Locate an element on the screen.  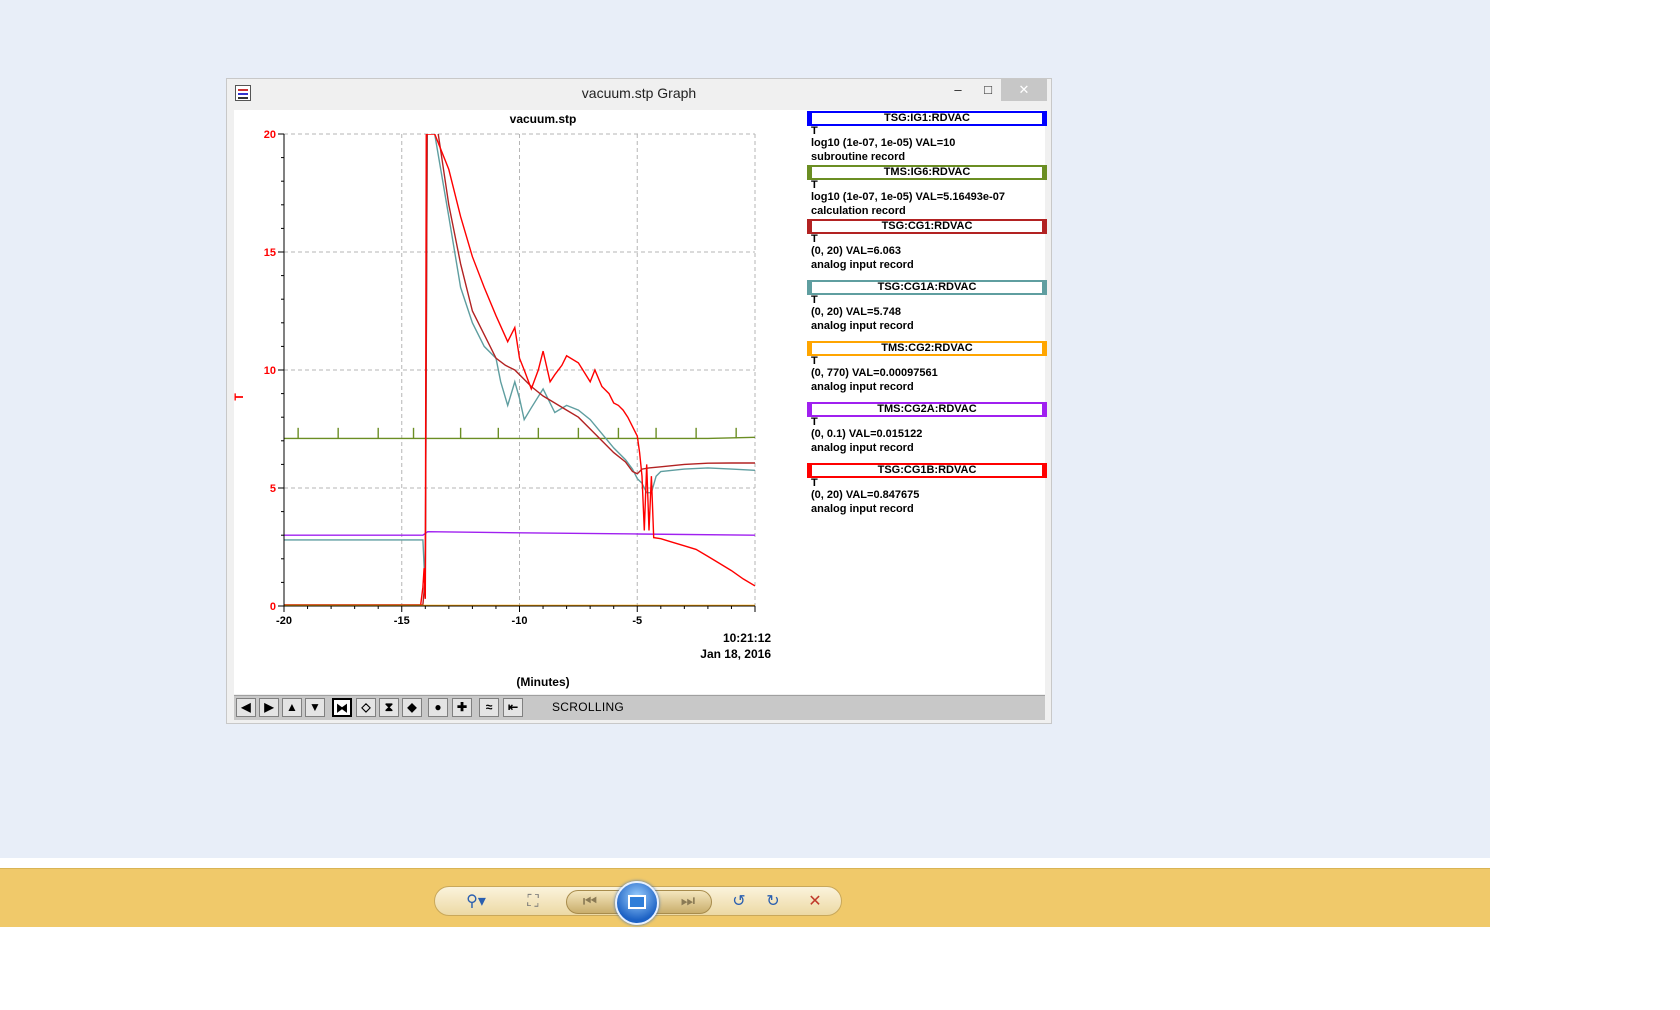
previous-icon: ⏮ is located at coordinates (590, 902).